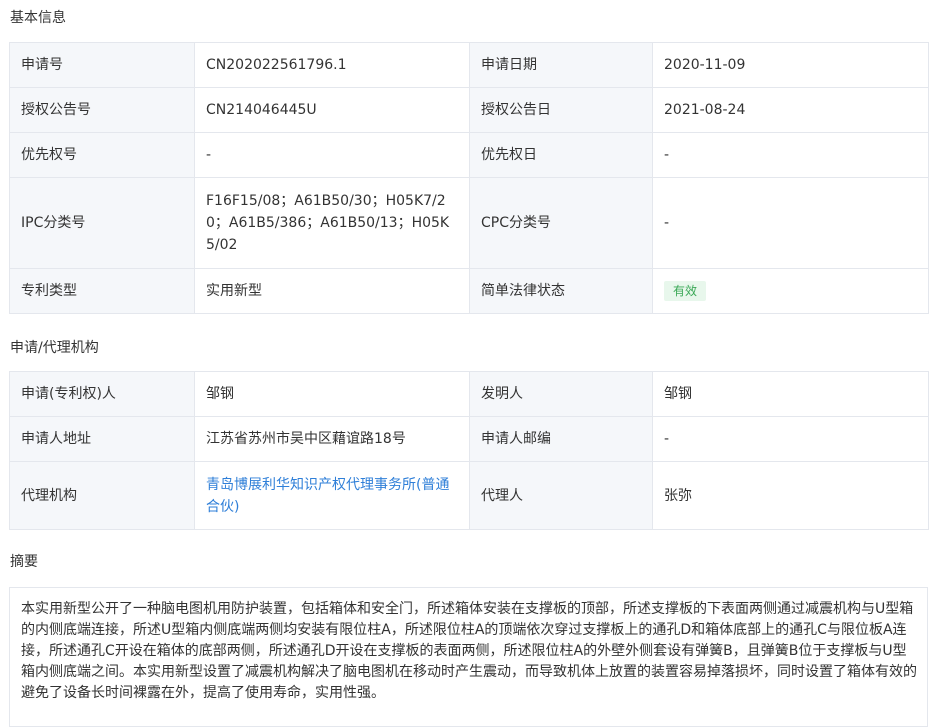  What do you see at coordinates (561, 223) in the screenshot?
I see `cpc-class-label: CPC分类号` at bounding box center [561, 223].